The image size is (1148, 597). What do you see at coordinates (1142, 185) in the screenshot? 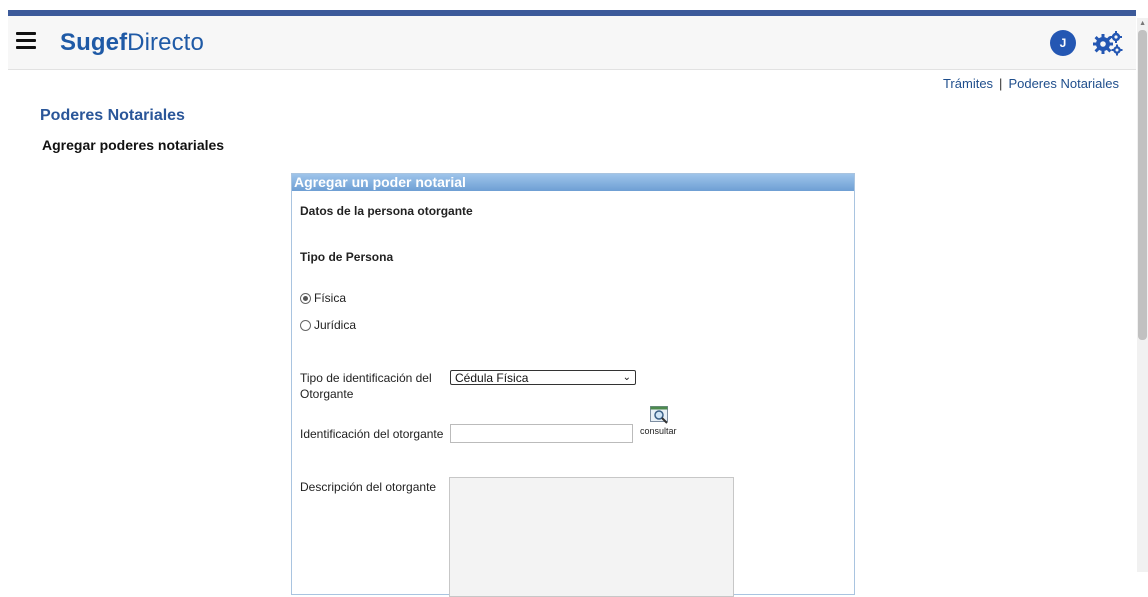
I see `scrollbar-thumb` at bounding box center [1142, 185].